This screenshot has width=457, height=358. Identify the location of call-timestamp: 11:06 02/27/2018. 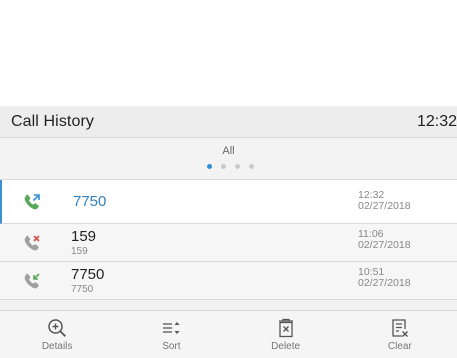
(384, 240).